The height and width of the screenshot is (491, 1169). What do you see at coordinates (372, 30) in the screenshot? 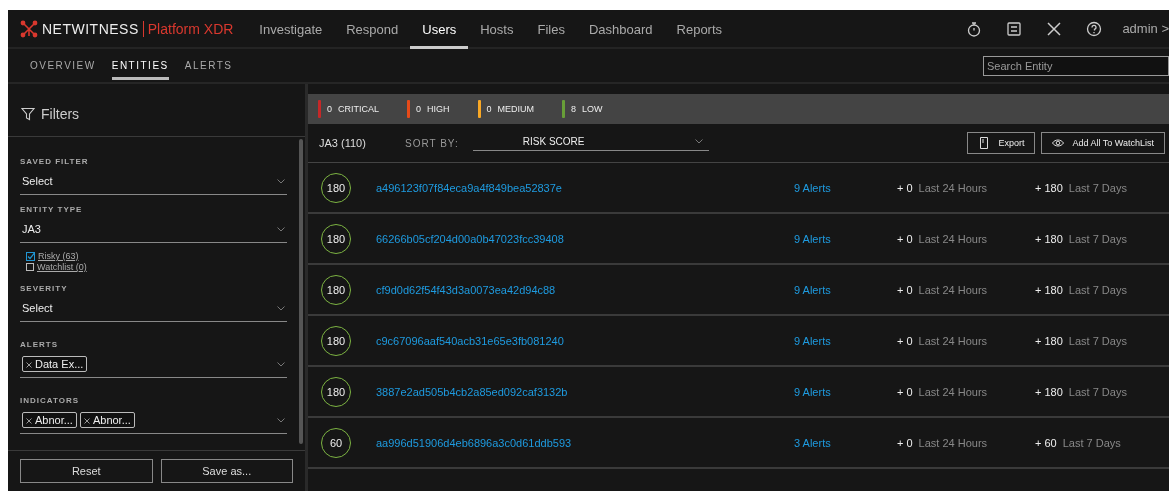
I see `nav-tab: Respond` at bounding box center [372, 30].